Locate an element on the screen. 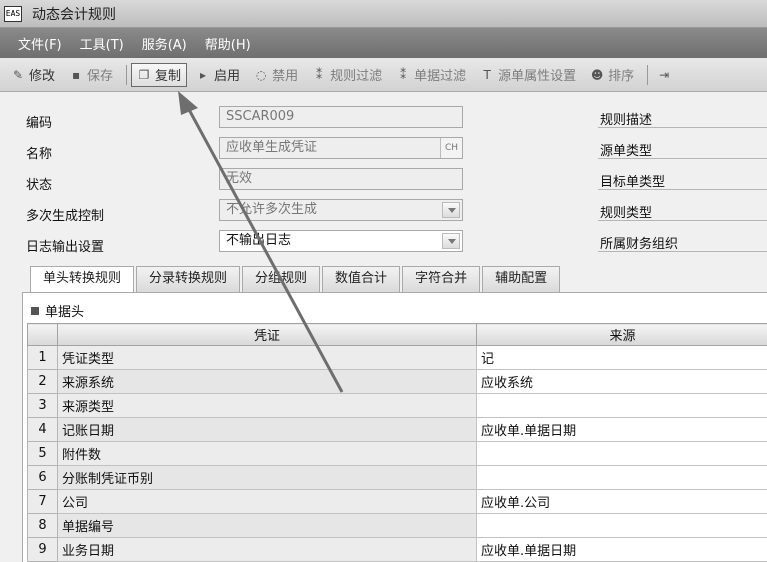 This screenshot has width=767, height=562. table-row: 4 记账日期 应收单.单据日期 is located at coordinates (397, 429).